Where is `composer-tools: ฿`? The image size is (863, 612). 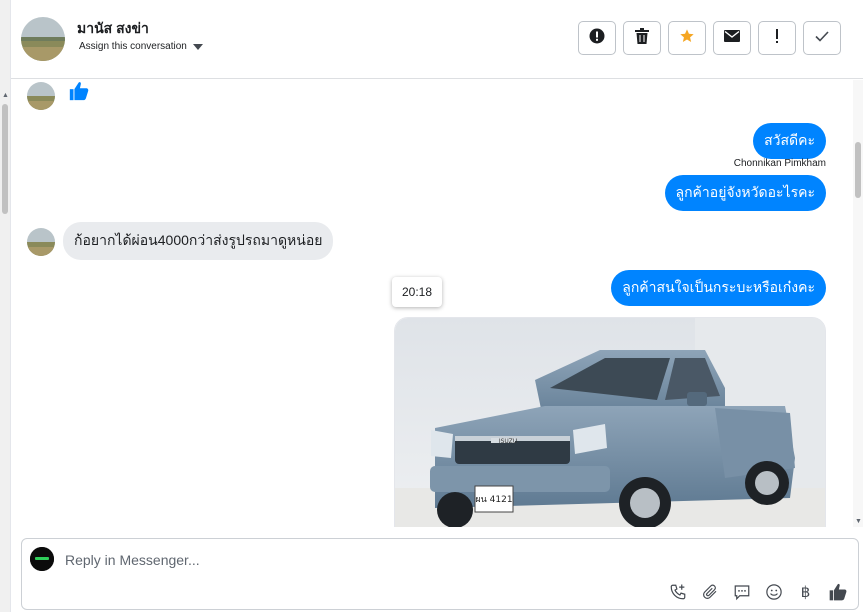 composer-tools: ฿ is located at coordinates (757, 591).